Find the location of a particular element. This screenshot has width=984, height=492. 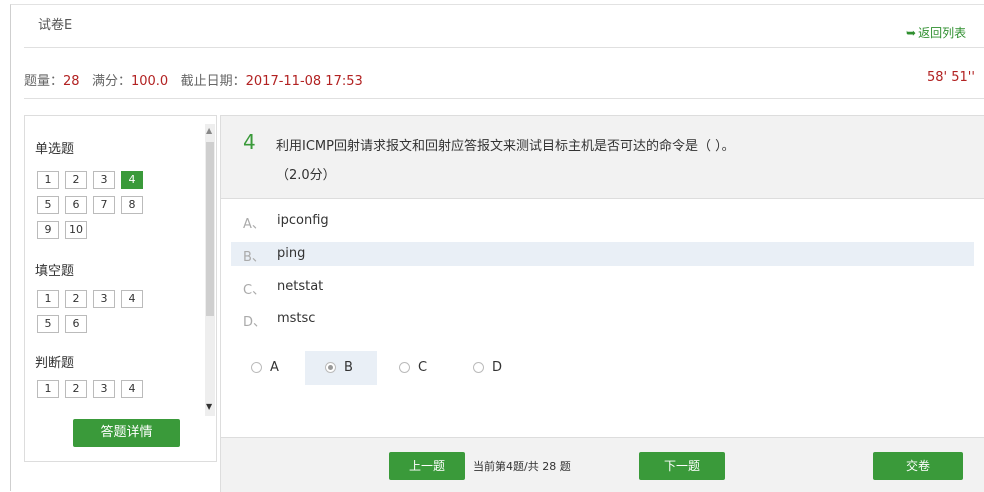

next-question-button: 下一题 is located at coordinates (682, 466).